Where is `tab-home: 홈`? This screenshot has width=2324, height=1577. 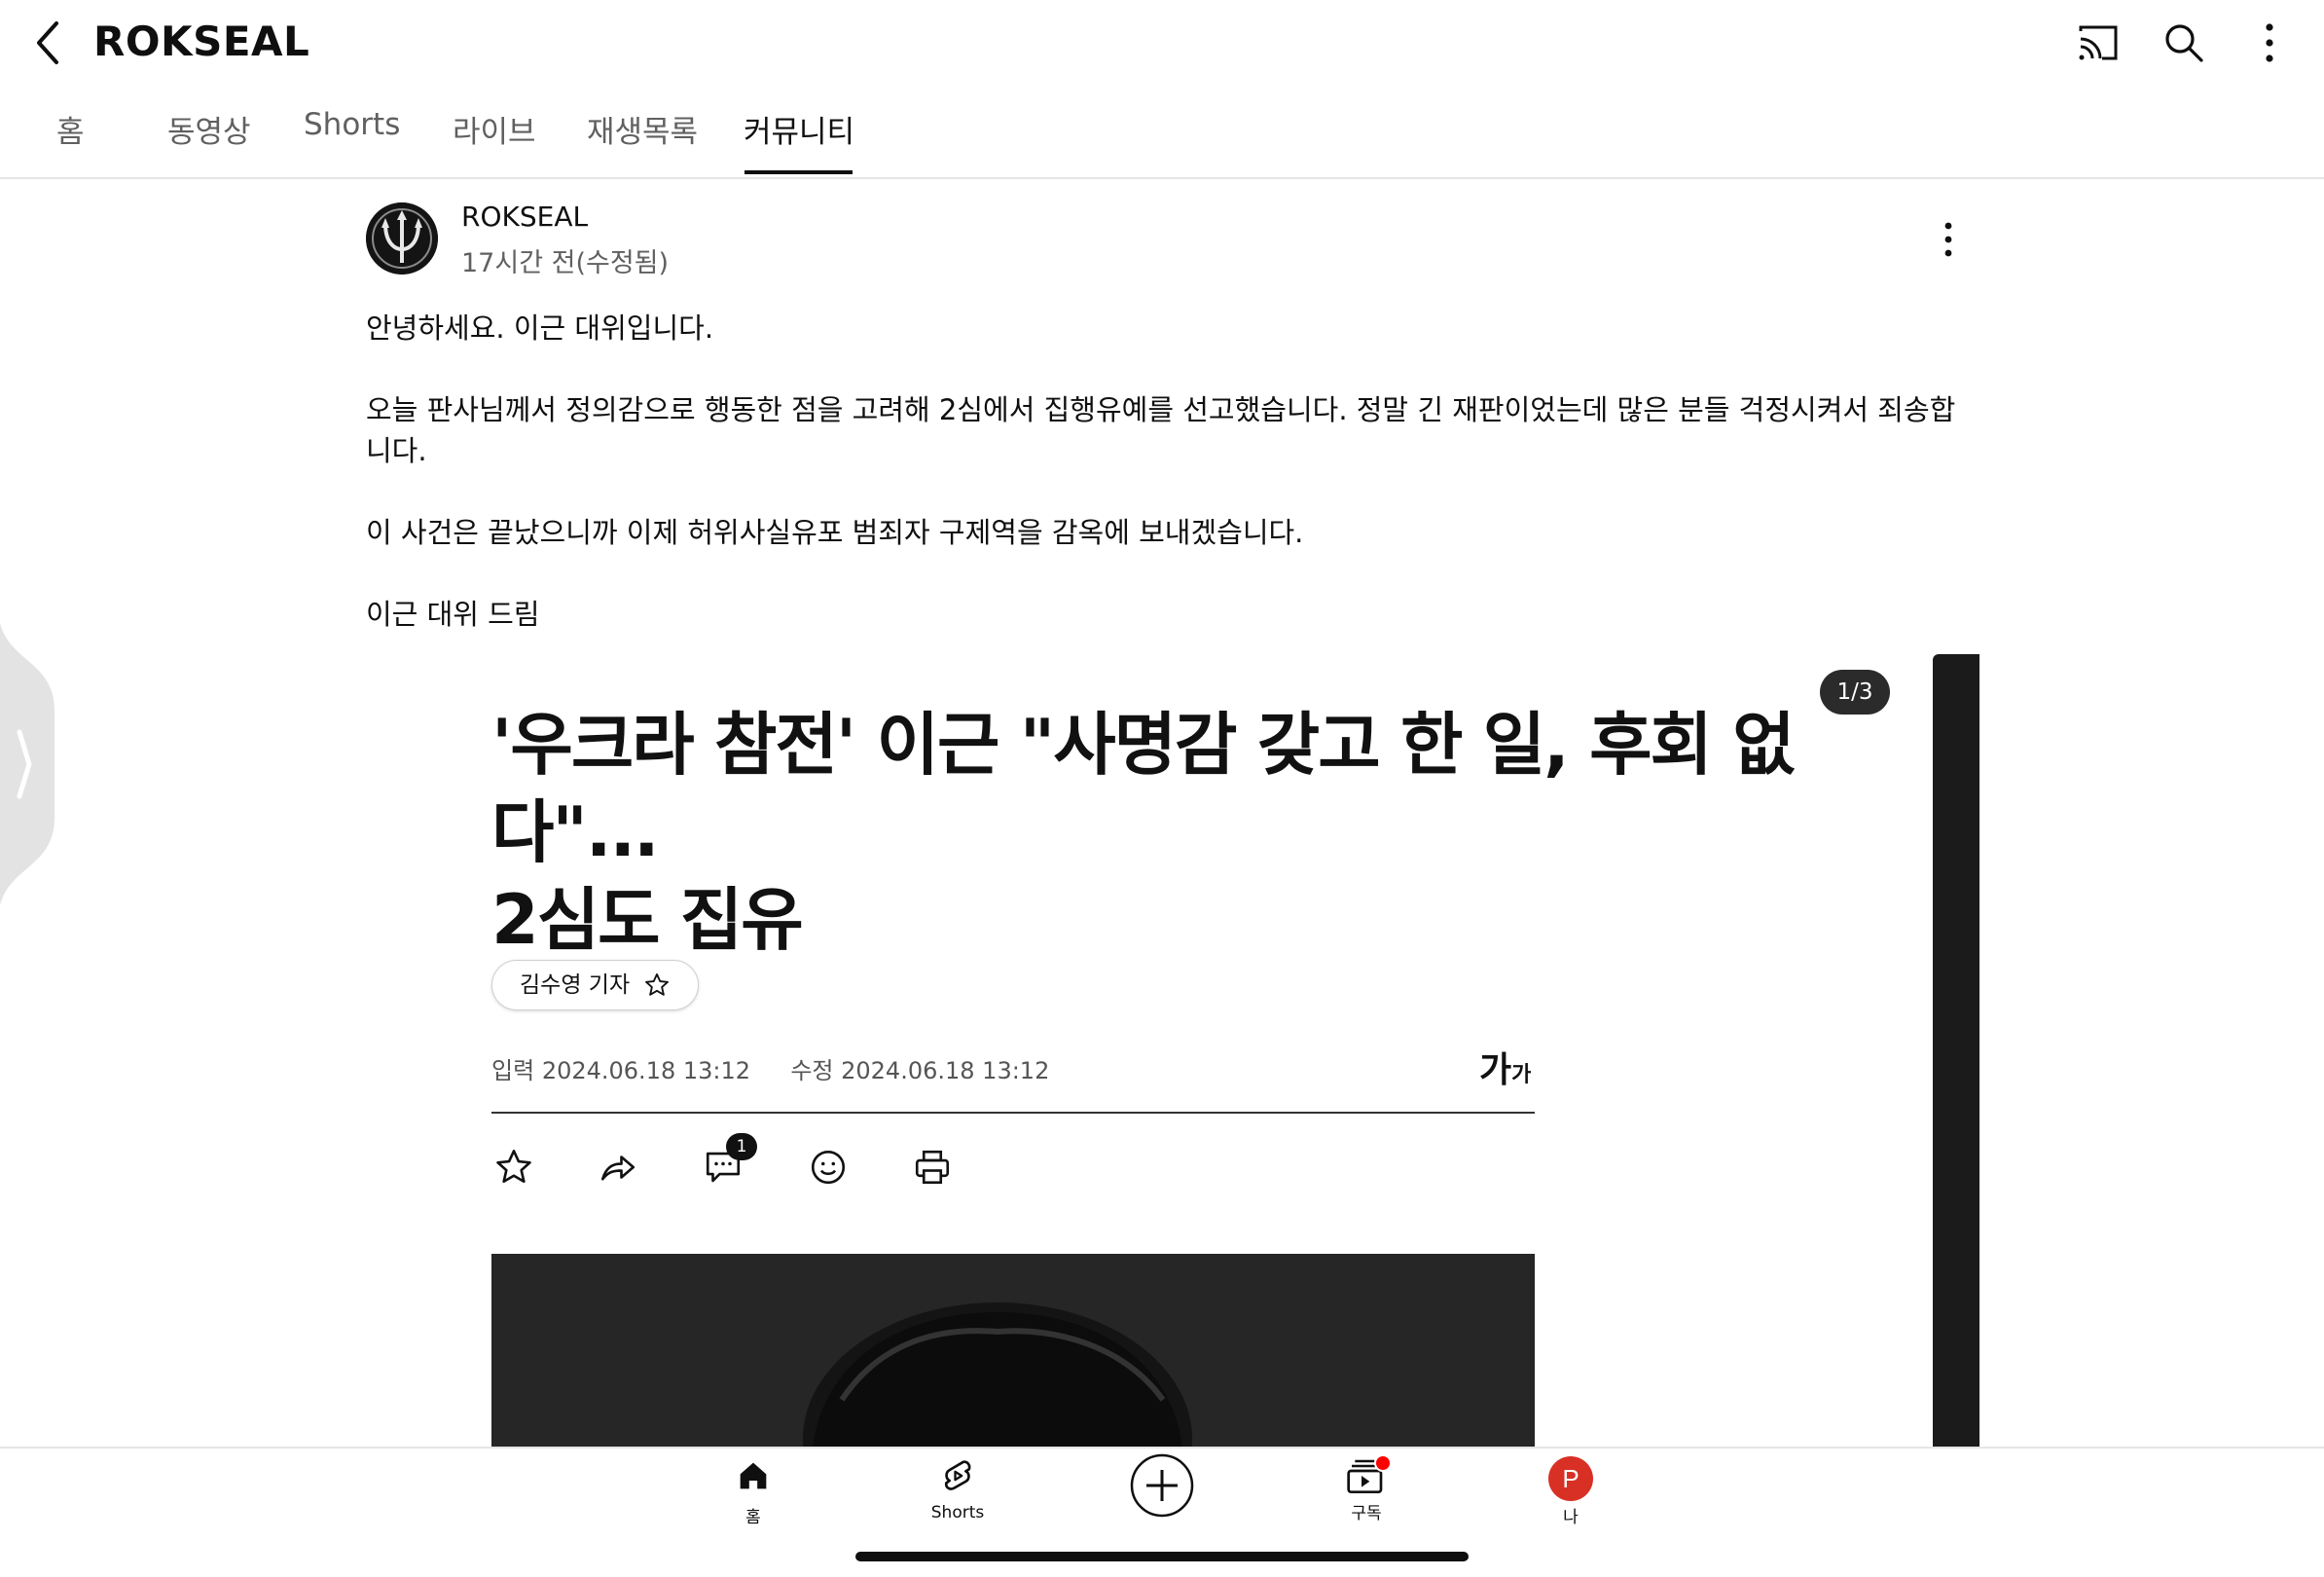
tab-home: 홈 is located at coordinates (70, 129).